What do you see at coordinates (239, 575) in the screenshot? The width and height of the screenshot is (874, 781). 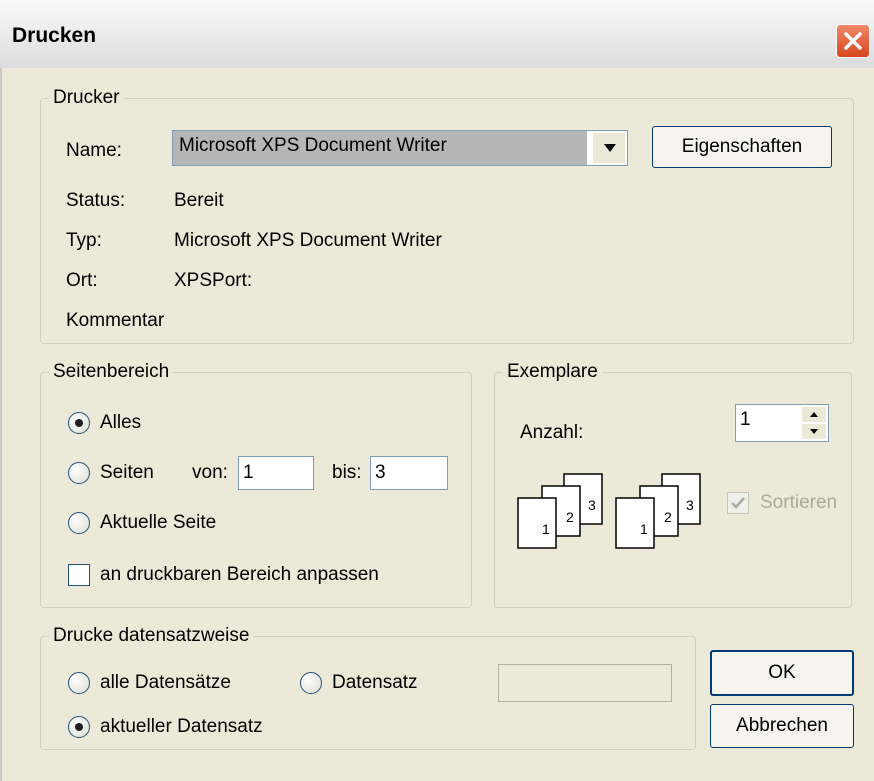 I see `fit-printable-area-label: an druckbaren Bereich anpassen` at bounding box center [239, 575].